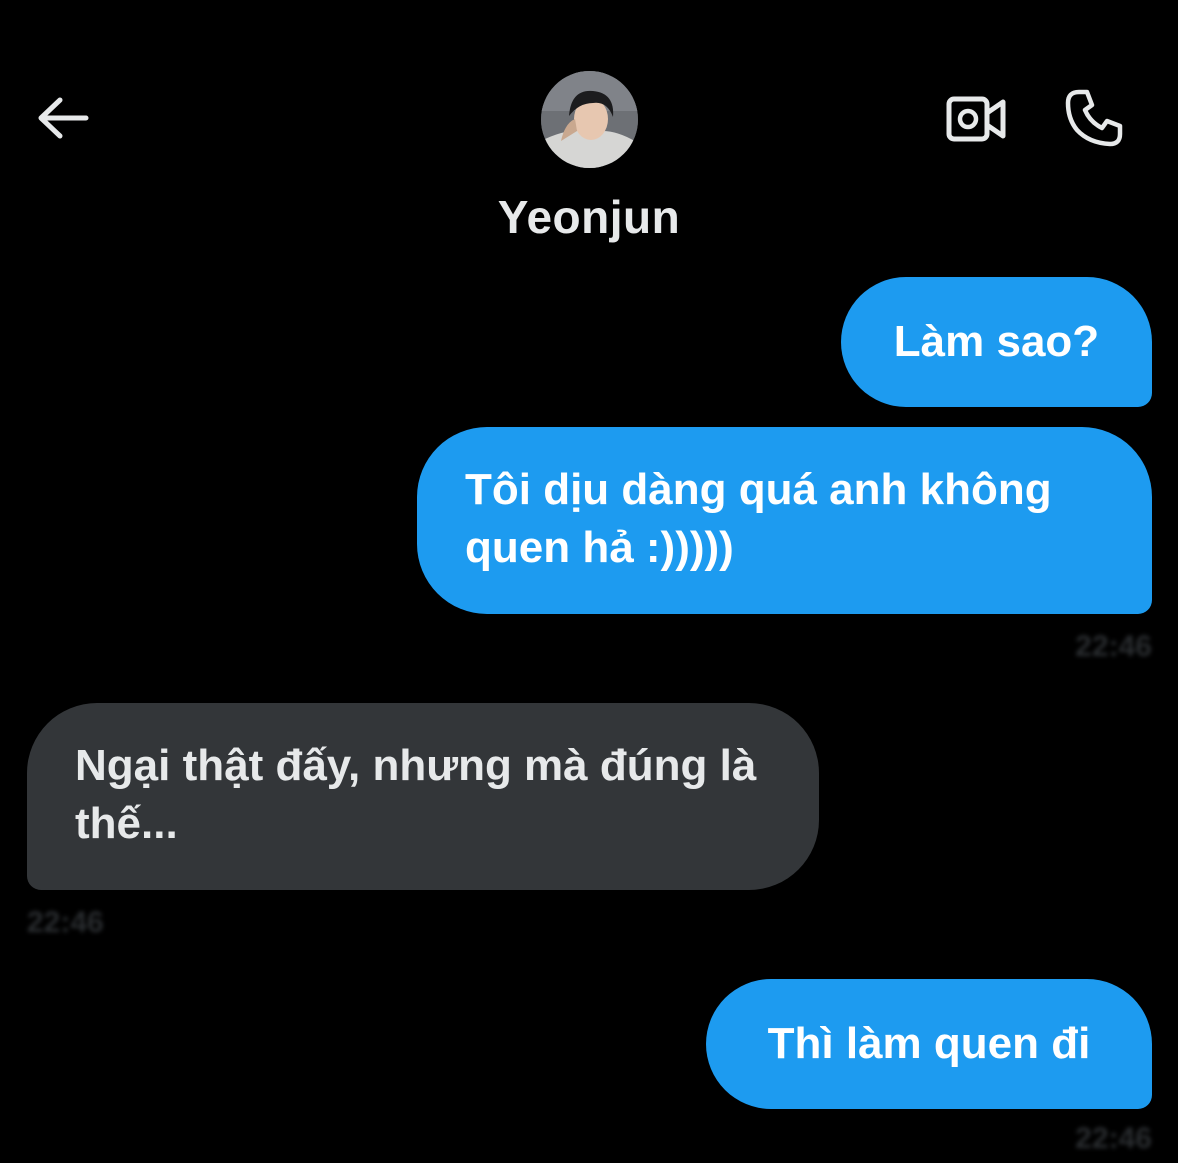 The height and width of the screenshot is (1163, 1178). I want to click on phone-icon, so click(1094, 118).